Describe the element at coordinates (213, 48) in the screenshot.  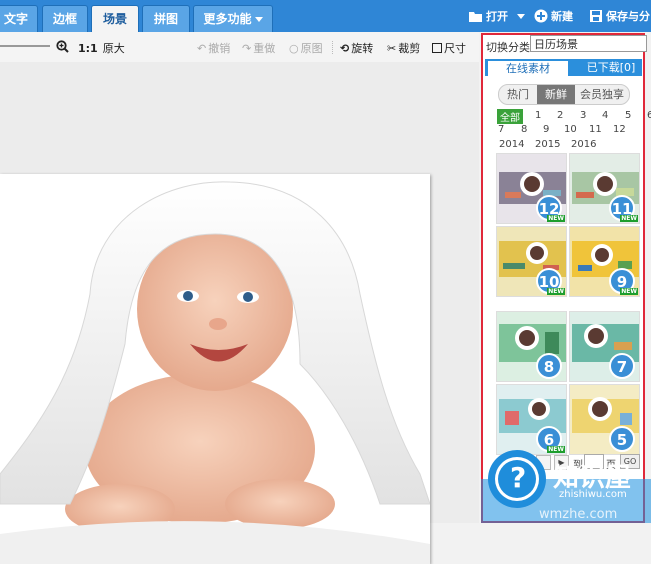
I see `undo-button: ↶ 撤销` at that location.